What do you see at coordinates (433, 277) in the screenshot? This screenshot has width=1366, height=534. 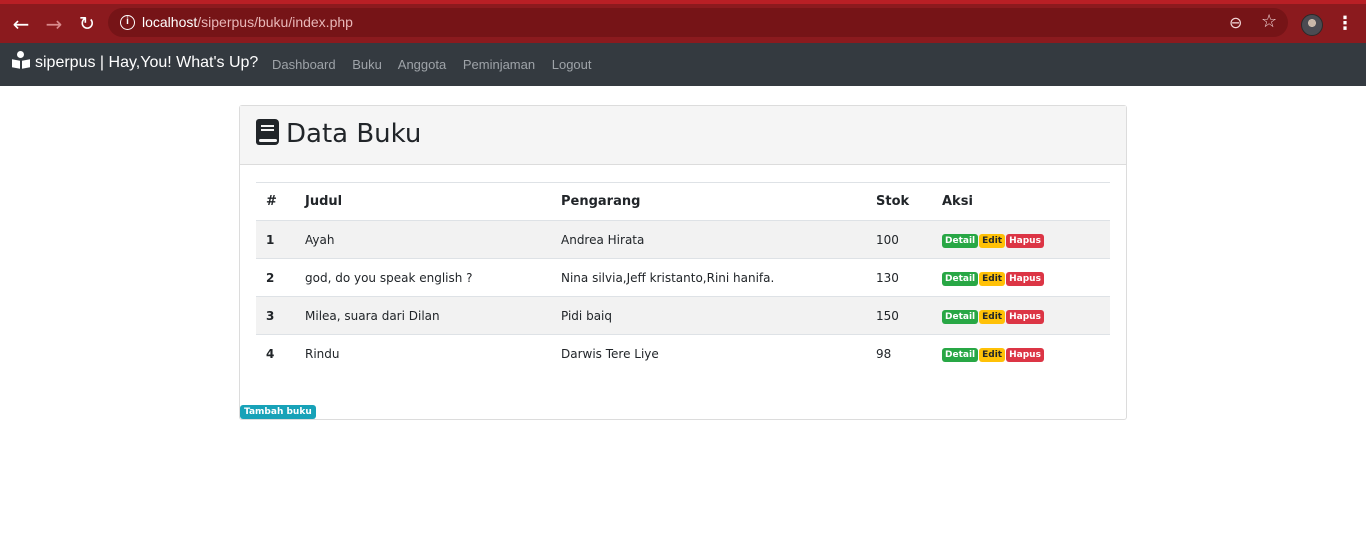 I see `cell-judul: god, do you speak english ?` at bounding box center [433, 277].